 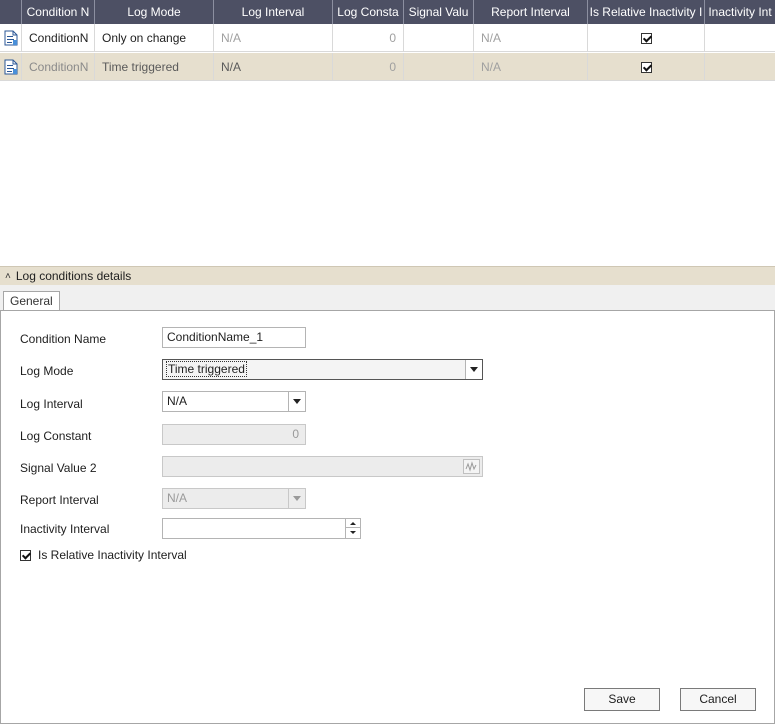 What do you see at coordinates (322, 466) in the screenshot?
I see `signal-value-2-field` at bounding box center [322, 466].